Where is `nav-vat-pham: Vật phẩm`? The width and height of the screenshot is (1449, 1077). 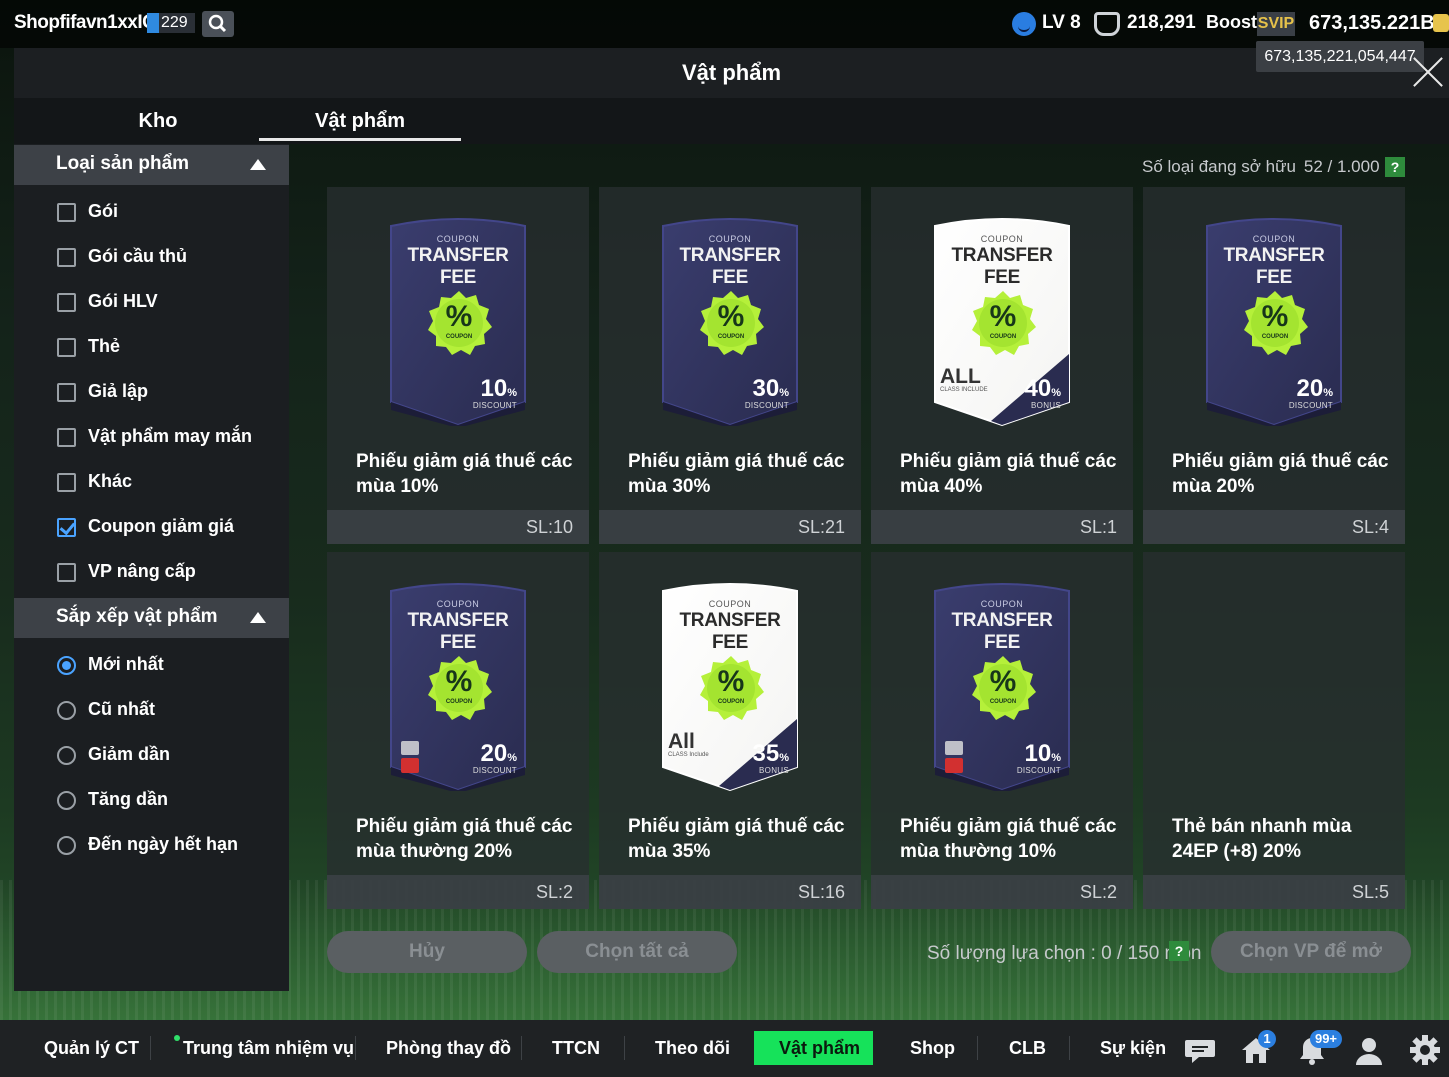
nav-vat-pham: Vật phẩm is located at coordinates (819, 1048).